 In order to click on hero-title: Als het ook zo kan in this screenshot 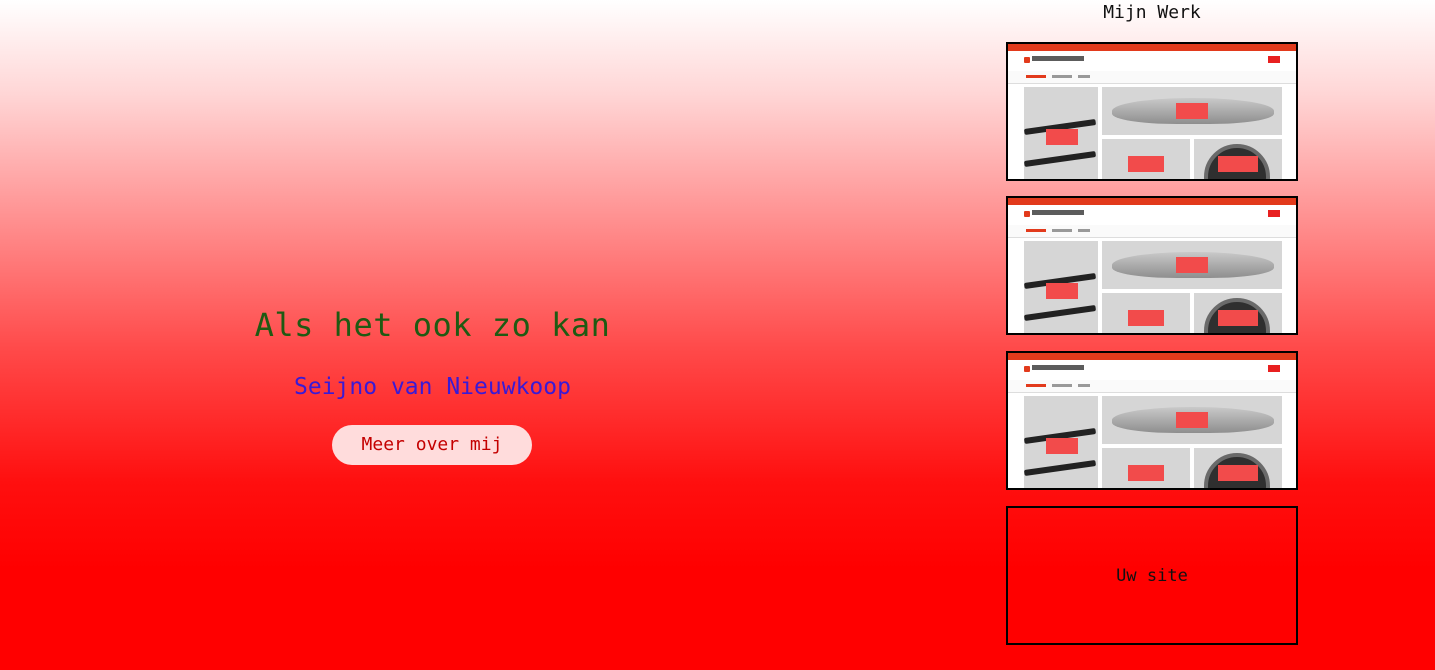, I will do `click(432, 325)`.